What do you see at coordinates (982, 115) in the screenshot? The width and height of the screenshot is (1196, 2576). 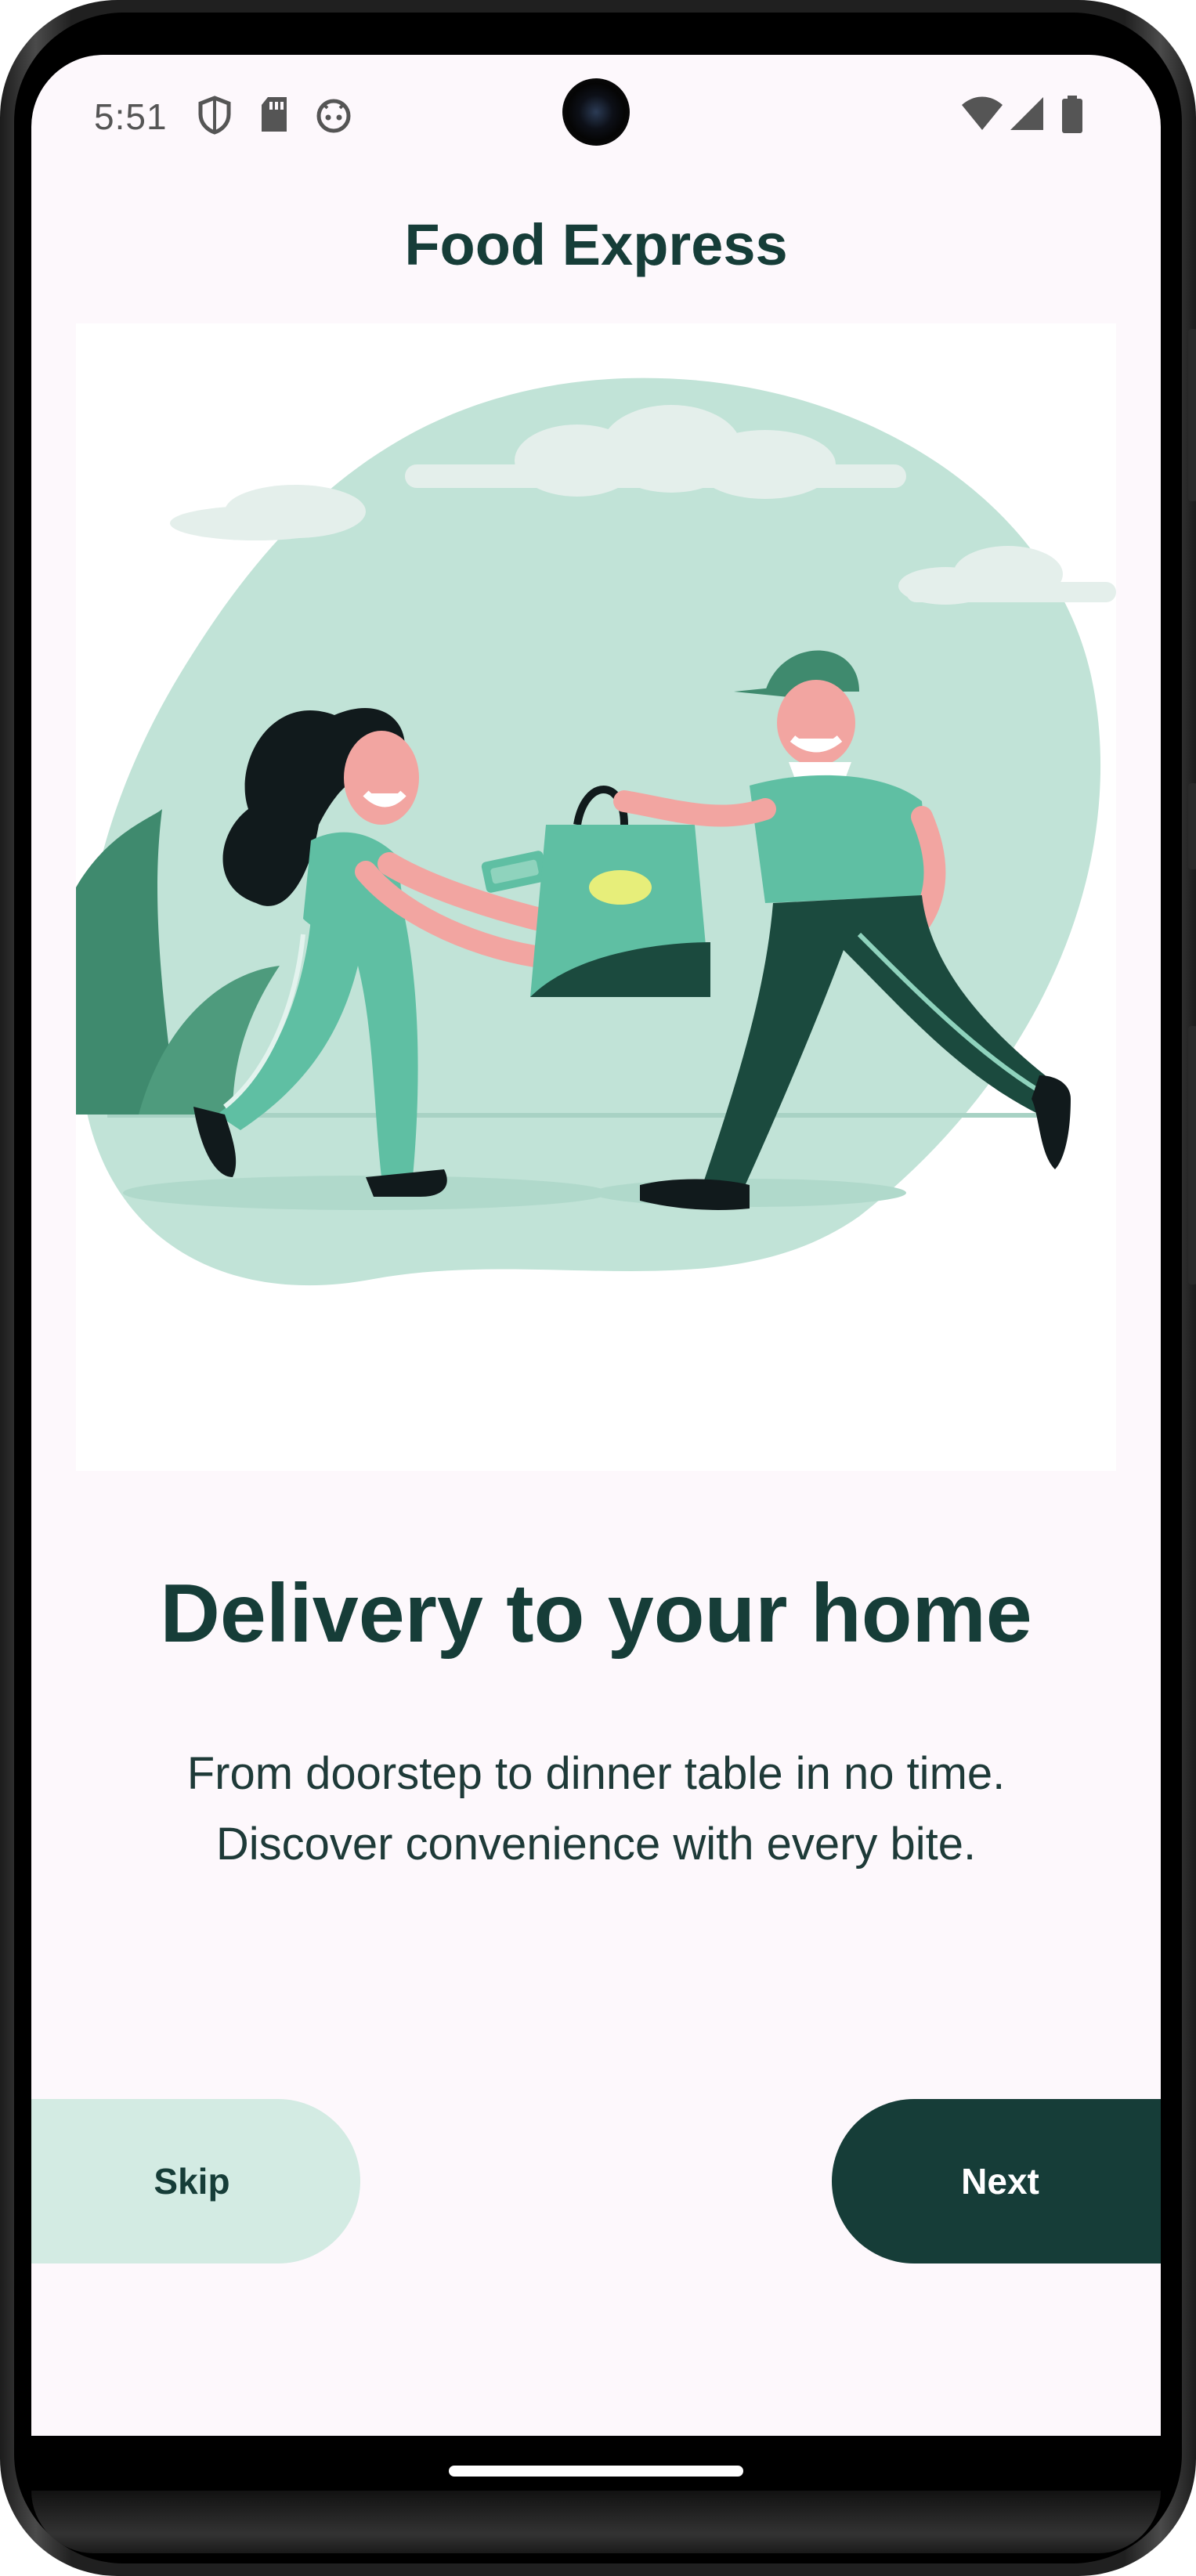 I see `wifi-icon` at bounding box center [982, 115].